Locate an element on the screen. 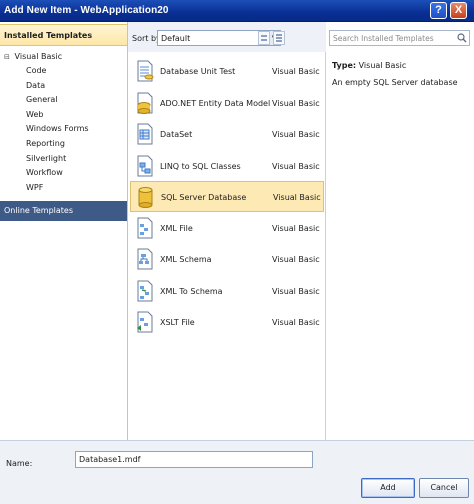 Image resolution: width=474 pixels, height=504 pixels. sort-by-value: Default is located at coordinates (176, 38).